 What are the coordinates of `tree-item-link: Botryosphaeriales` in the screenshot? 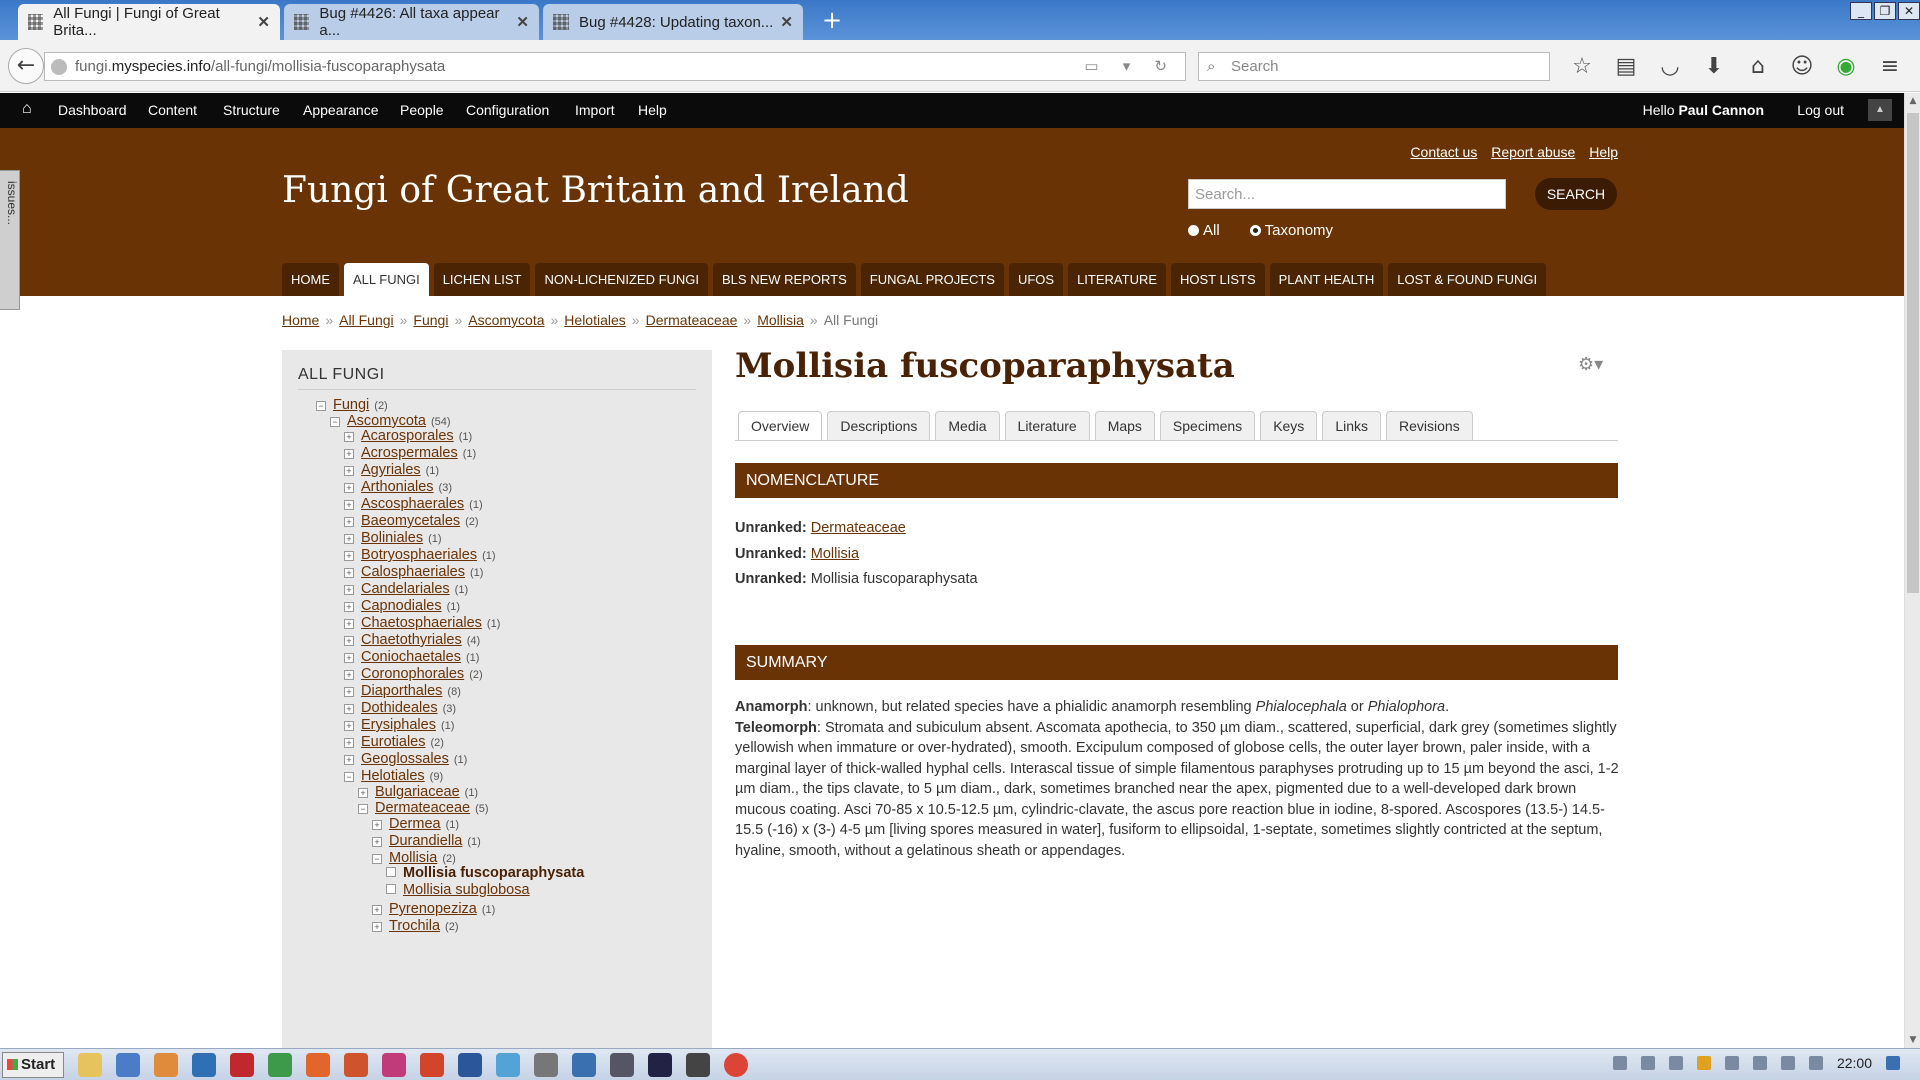 It's located at (419, 555).